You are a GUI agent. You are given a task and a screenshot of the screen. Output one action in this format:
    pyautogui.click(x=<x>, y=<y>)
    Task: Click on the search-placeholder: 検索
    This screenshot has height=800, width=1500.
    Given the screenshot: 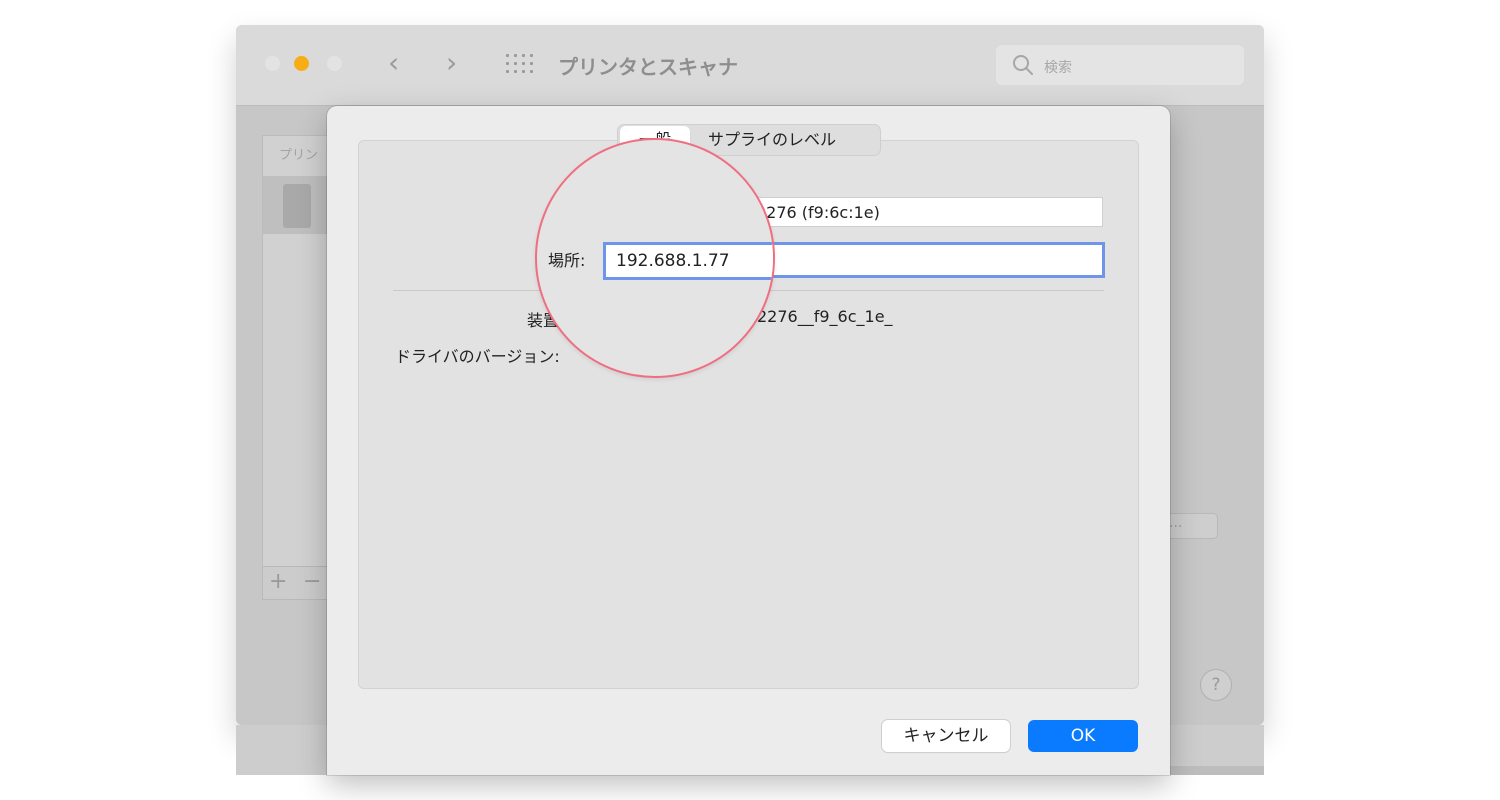 What is the action you would take?
    pyautogui.click(x=1058, y=68)
    